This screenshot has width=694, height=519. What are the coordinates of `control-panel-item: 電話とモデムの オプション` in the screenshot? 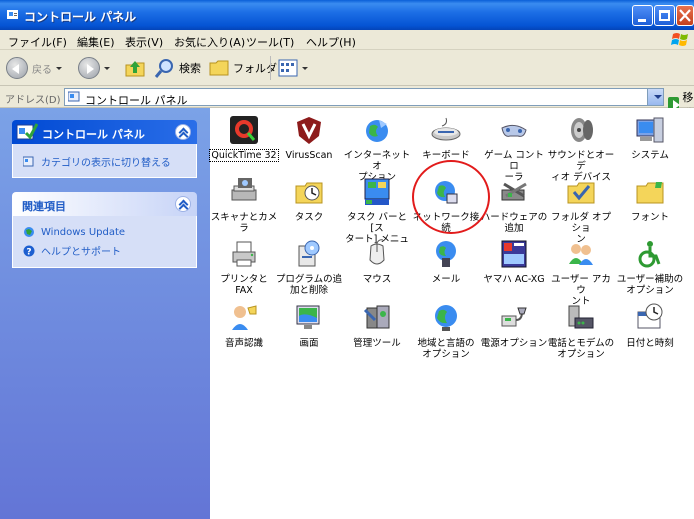 It's located at (581, 331).